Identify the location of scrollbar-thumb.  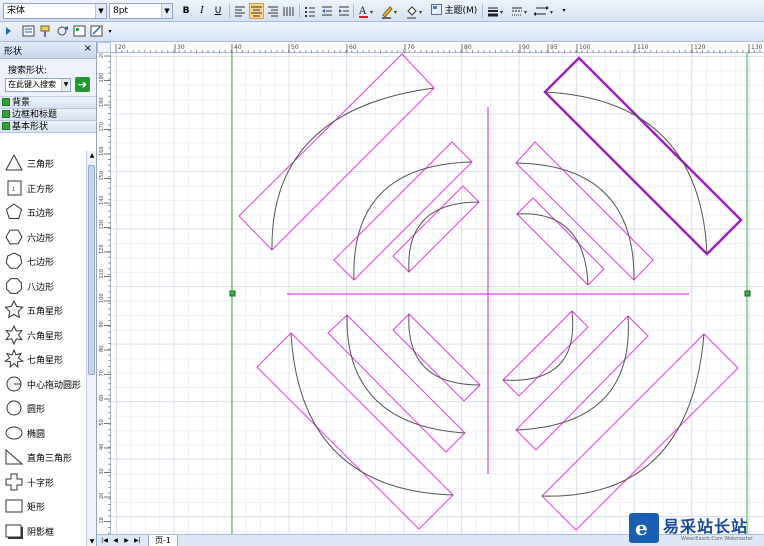
(91, 270).